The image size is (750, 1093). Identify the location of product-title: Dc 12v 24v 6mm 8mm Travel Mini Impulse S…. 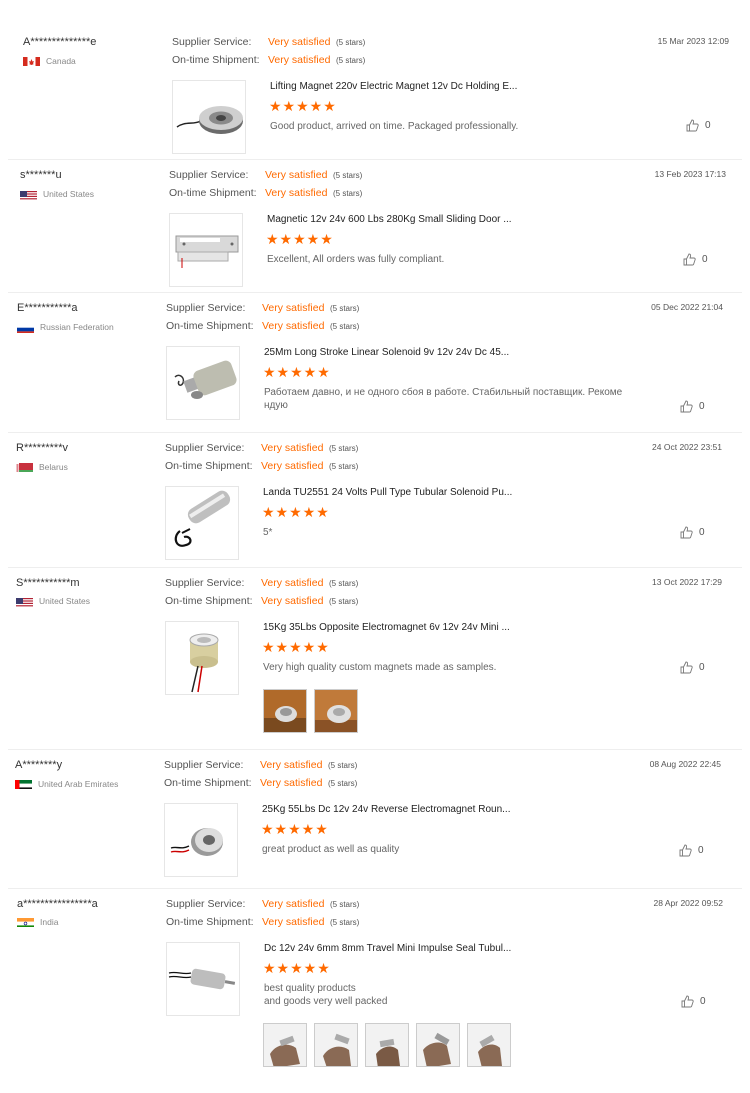
(387, 948).